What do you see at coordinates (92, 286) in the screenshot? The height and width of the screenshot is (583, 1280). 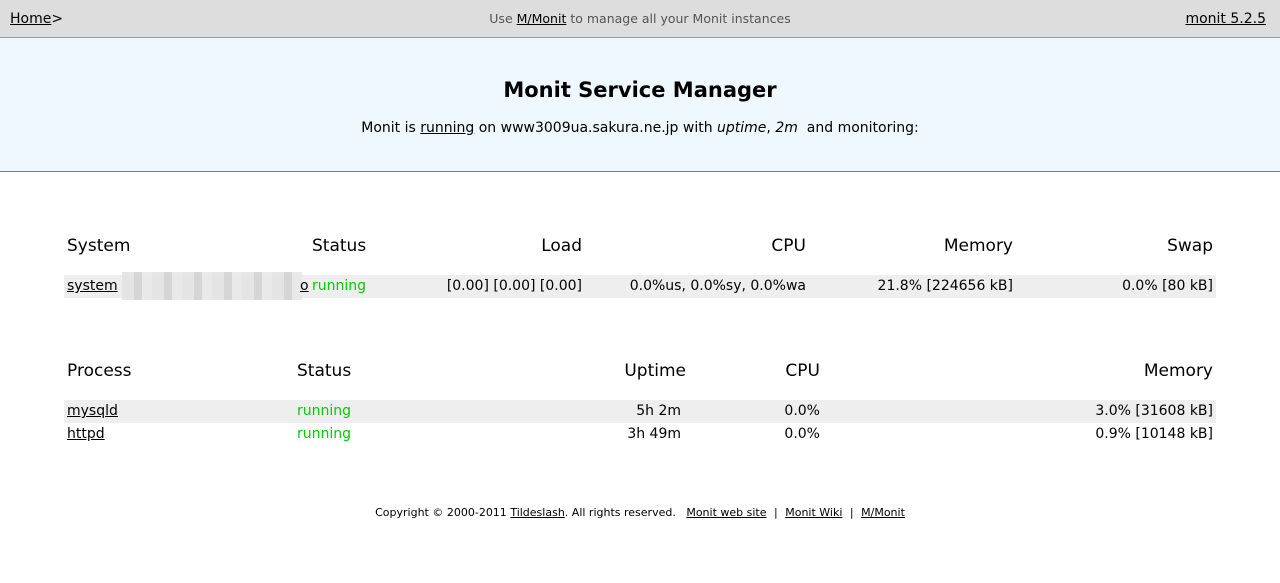 I see `system-name-link: system` at bounding box center [92, 286].